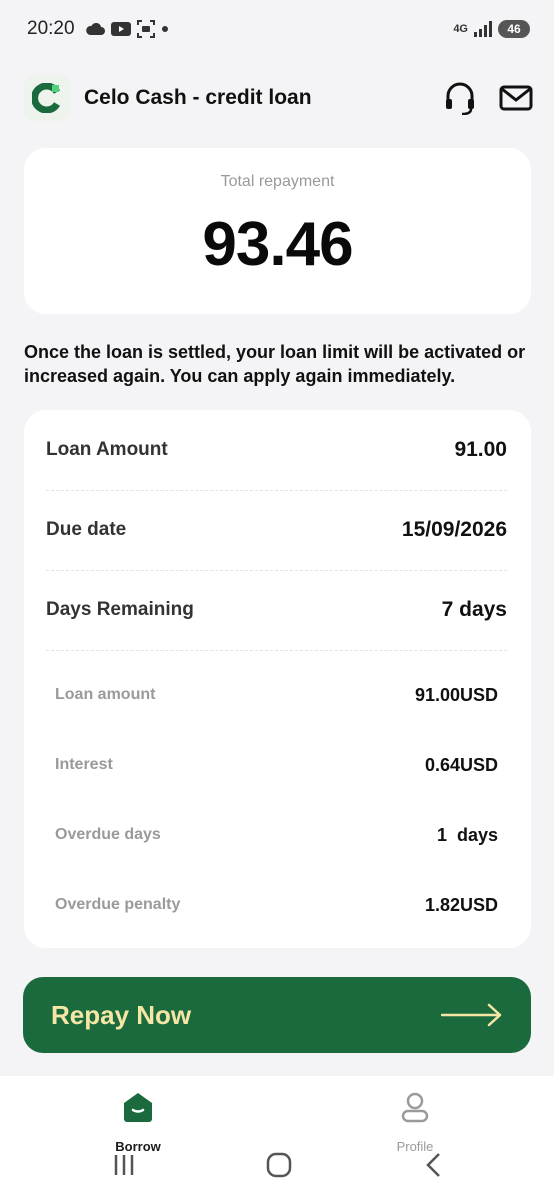 The width and height of the screenshot is (554, 1200). I want to click on mail-icon, so click(516, 98).